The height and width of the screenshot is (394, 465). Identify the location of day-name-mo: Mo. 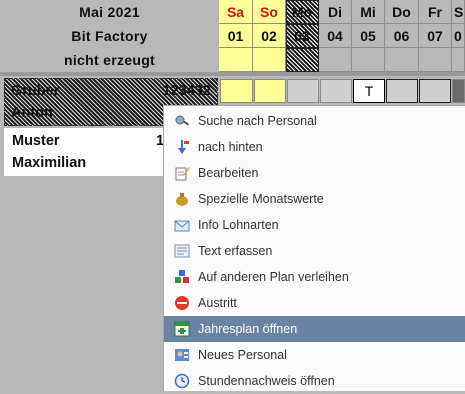
(302, 12).